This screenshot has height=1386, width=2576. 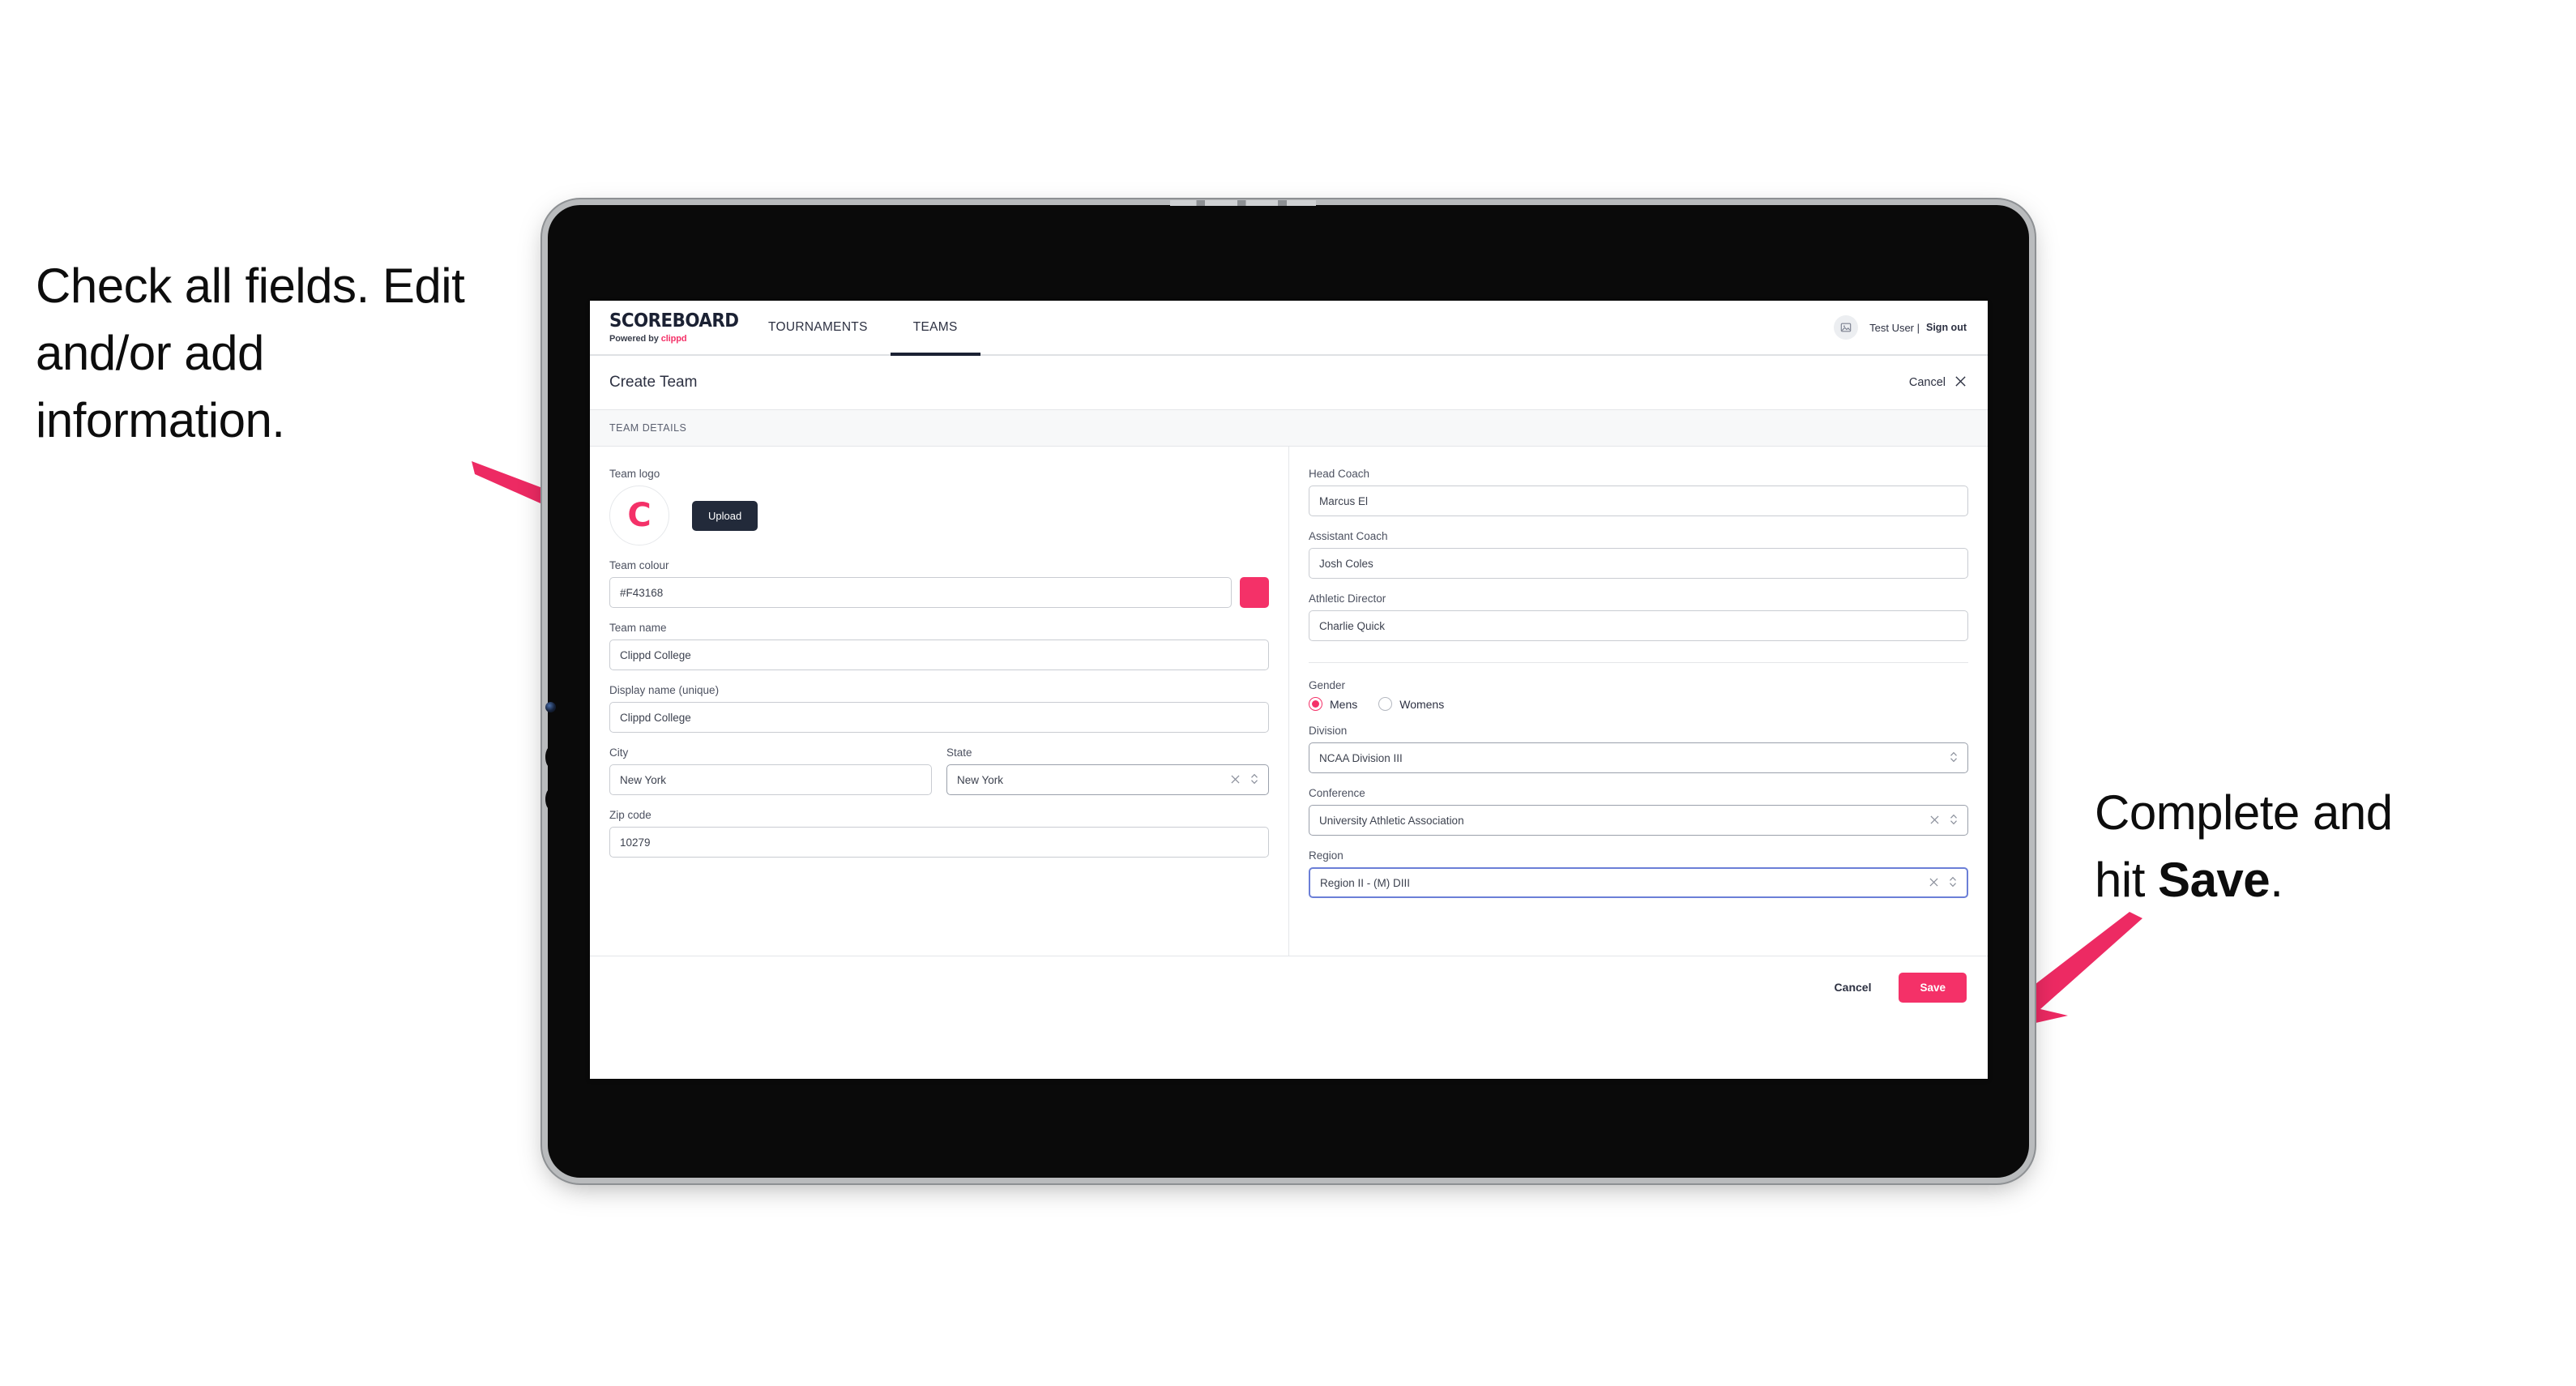 I want to click on field-division: Division NCAA Division III, so click(x=1638, y=749).